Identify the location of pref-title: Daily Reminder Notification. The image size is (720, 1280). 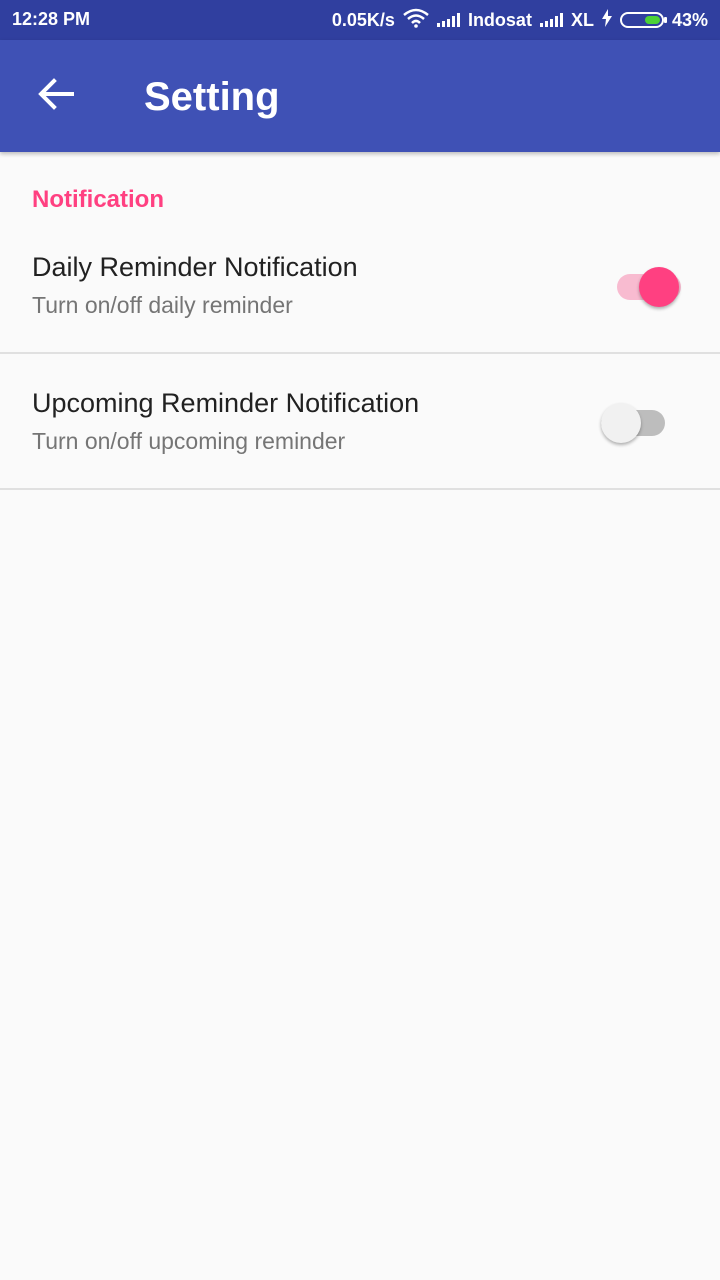
(195, 267).